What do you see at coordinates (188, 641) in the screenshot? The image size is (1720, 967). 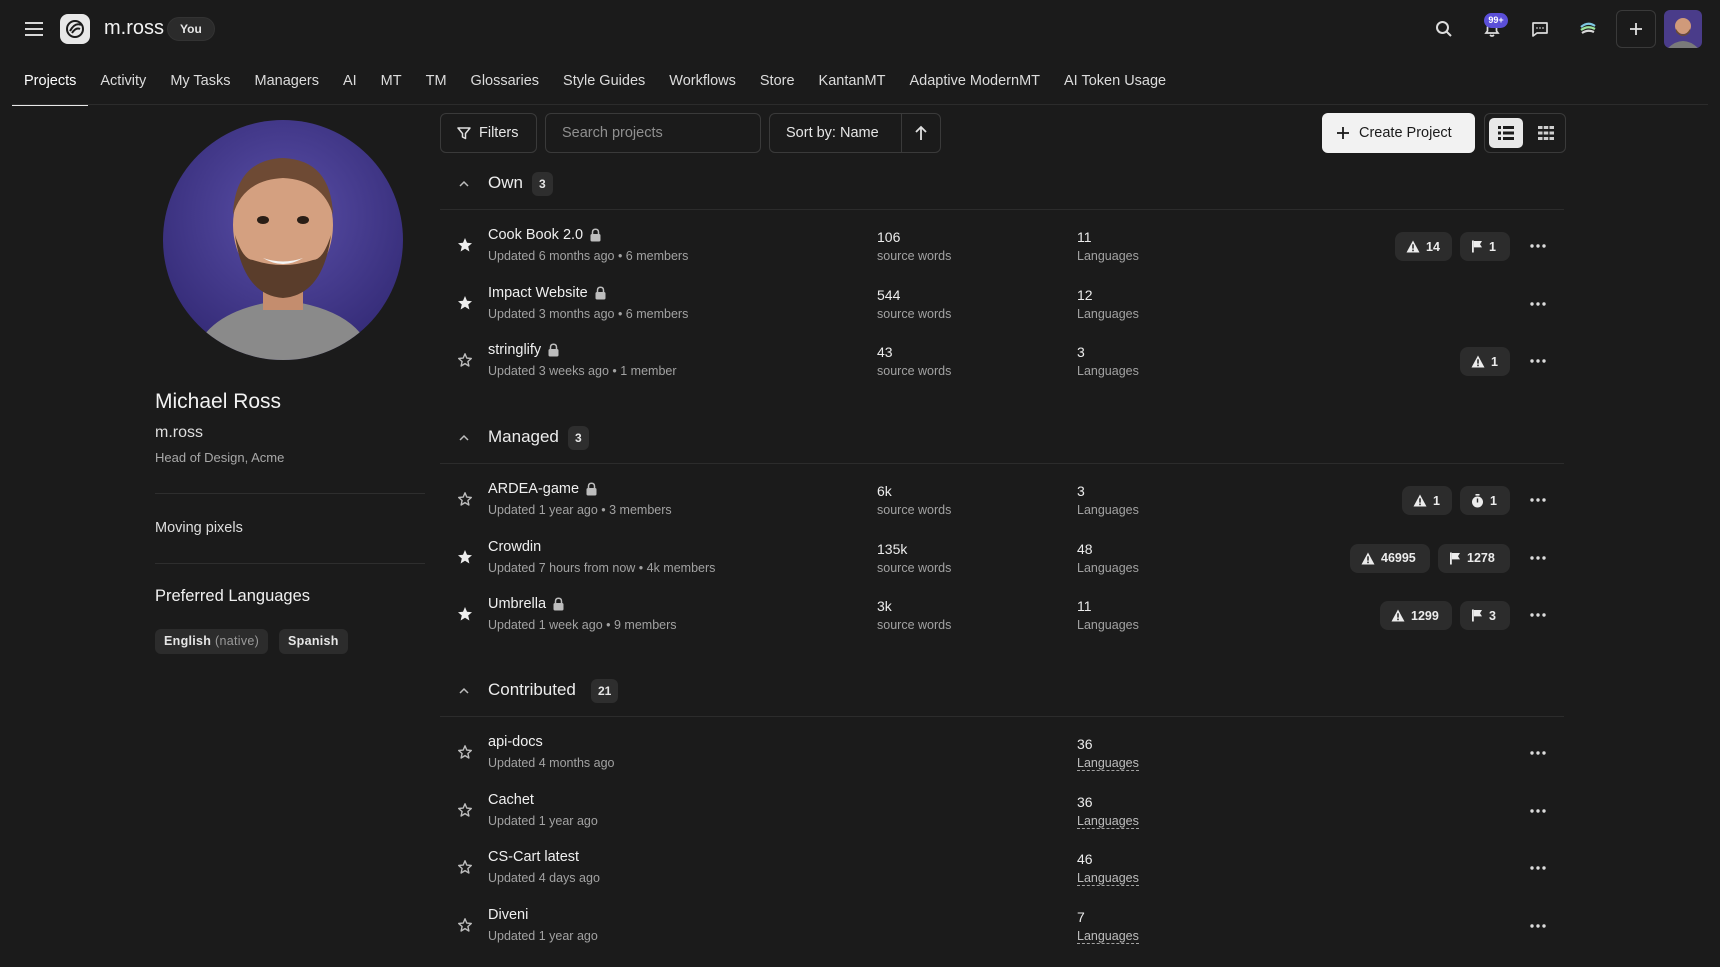 I see `language-label: English` at bounding box center [188, 641].